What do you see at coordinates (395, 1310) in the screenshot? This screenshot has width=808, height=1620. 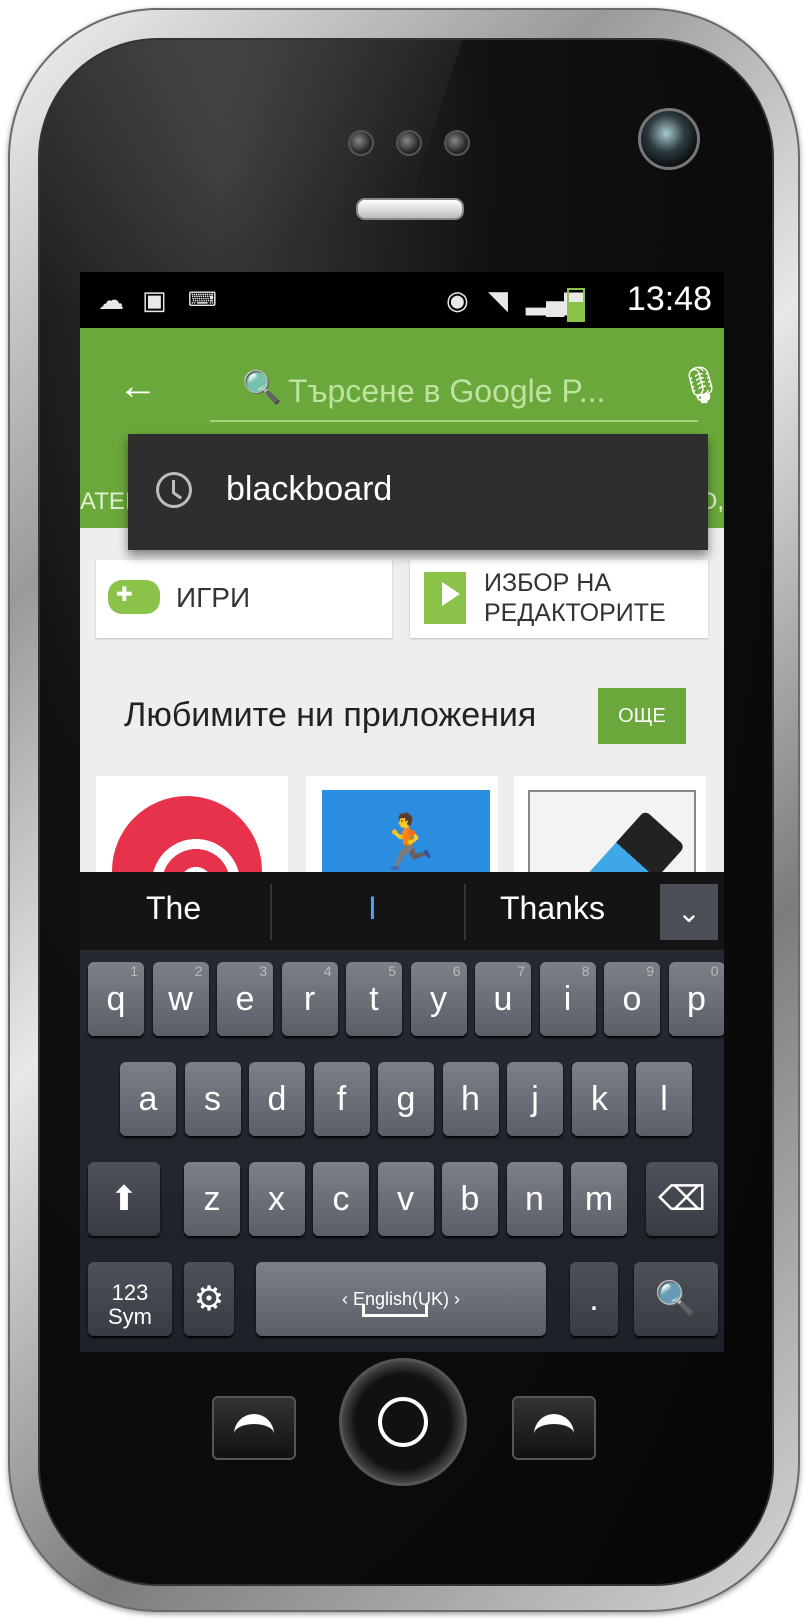 I see `space-bar-icon` at bounding box center [395, 1310].